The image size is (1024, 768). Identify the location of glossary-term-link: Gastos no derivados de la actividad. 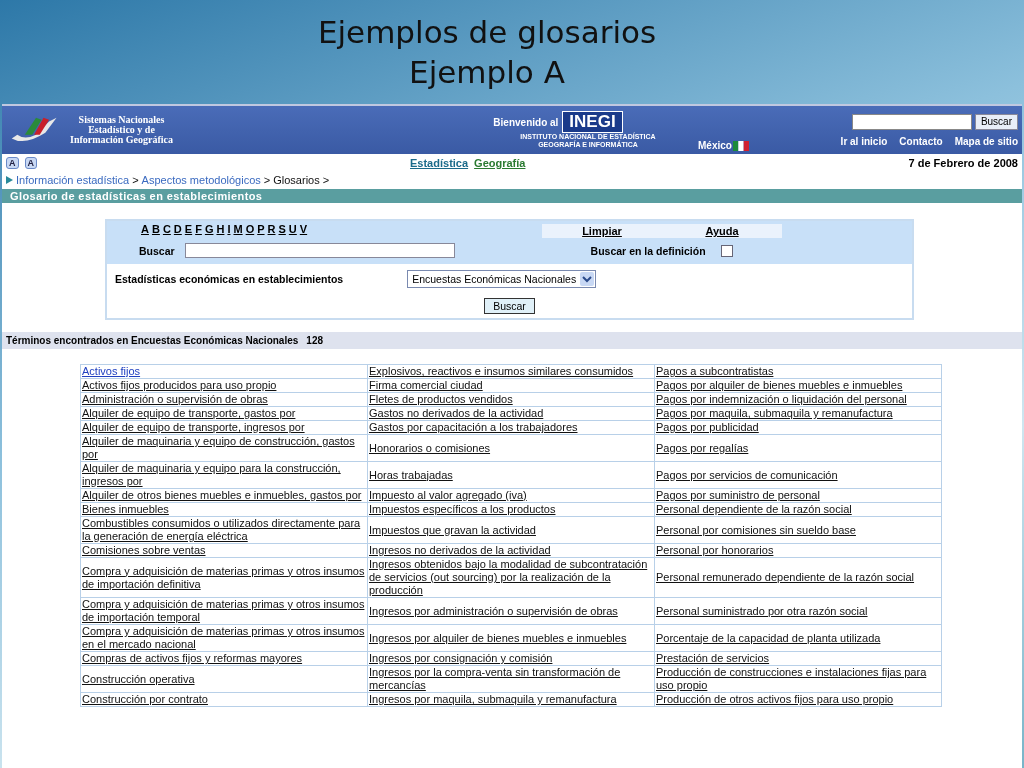
(511, 413).